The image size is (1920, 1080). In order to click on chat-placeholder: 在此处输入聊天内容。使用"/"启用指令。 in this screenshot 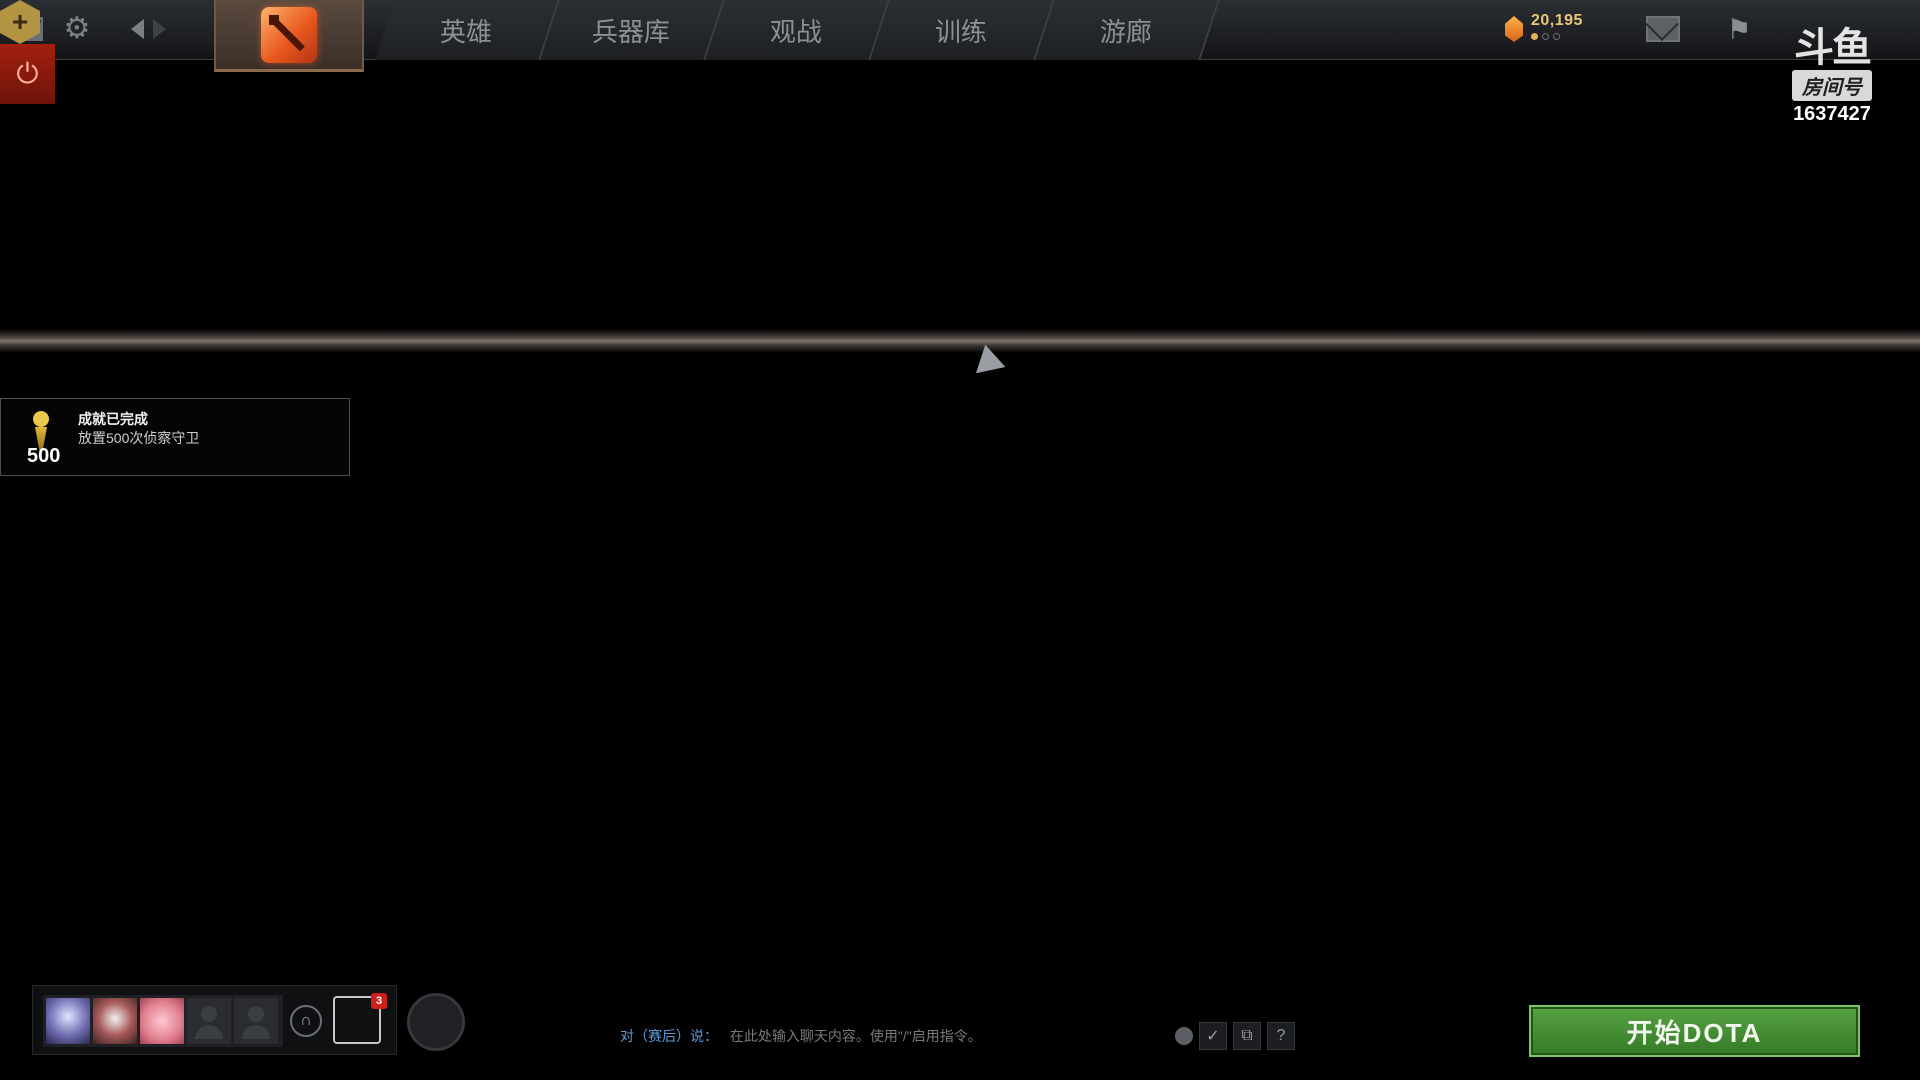, I will do `click(856, 1036)`.